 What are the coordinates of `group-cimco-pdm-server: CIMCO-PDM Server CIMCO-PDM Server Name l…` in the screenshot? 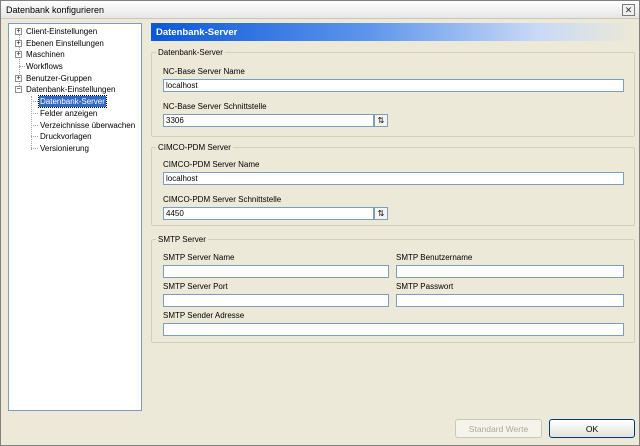 It's located at (393, 184).